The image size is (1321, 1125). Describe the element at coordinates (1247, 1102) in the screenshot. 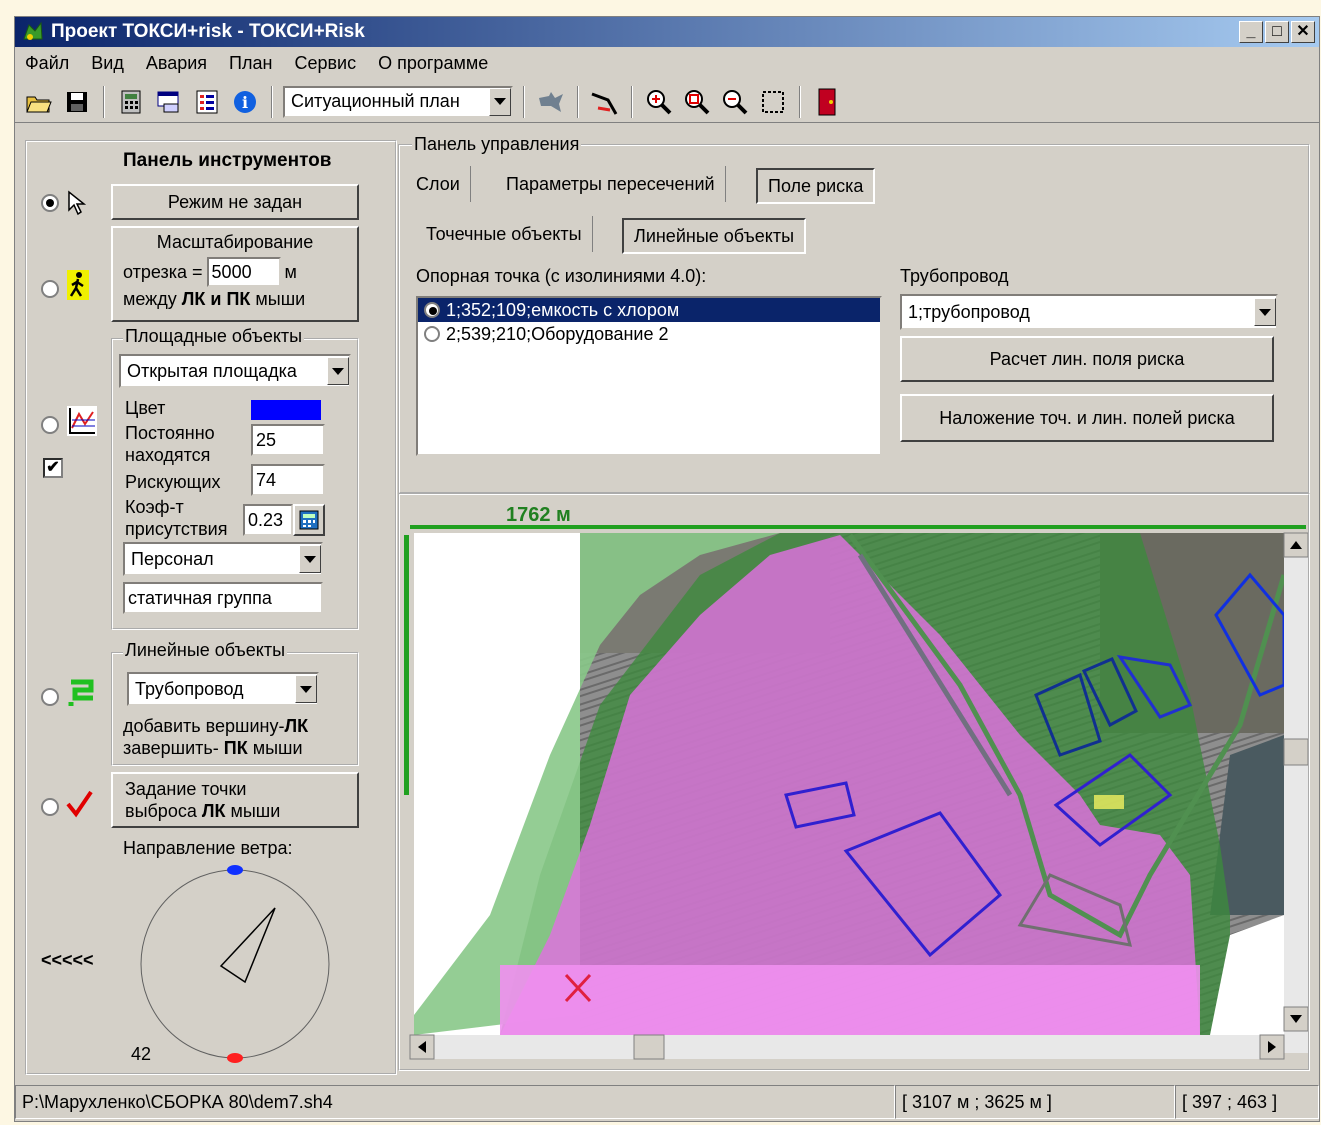

I see `status-coords-px: [ 397 ; 463 ]` at that location.